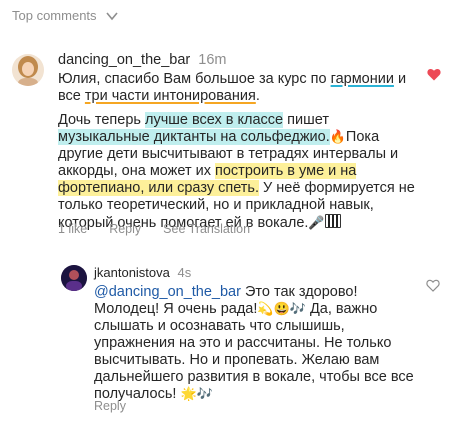 The height and width of the screenshot is (424, 451). I want to click on reply-text-line: Молодец! Я очень рада!💫😃🎶 Да, важно, so click(236, 309).